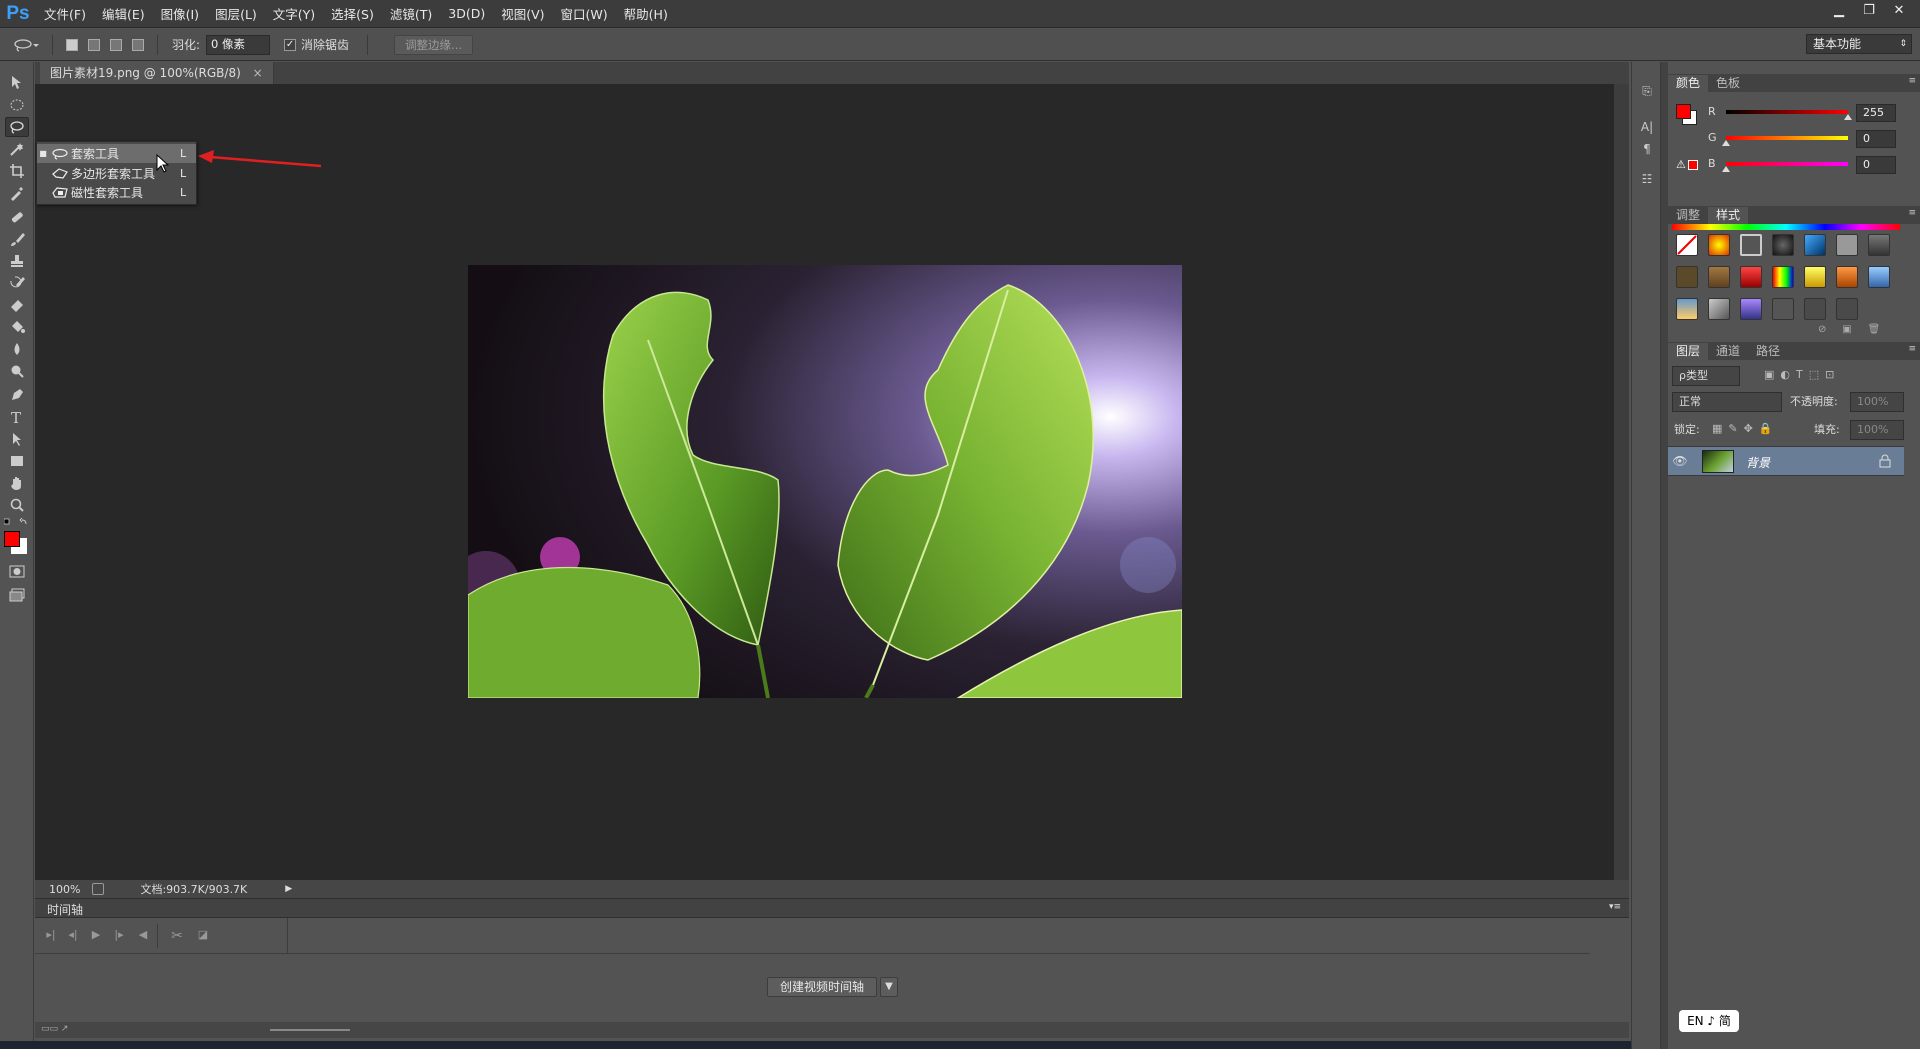 Image resolution: width=1920 pixels, height=1049 pixels. What do you see at coordinates (1786, 461) in the screenshot?
I see `layer-row-background: 👁 背景` at bounding box center [1786, 461].